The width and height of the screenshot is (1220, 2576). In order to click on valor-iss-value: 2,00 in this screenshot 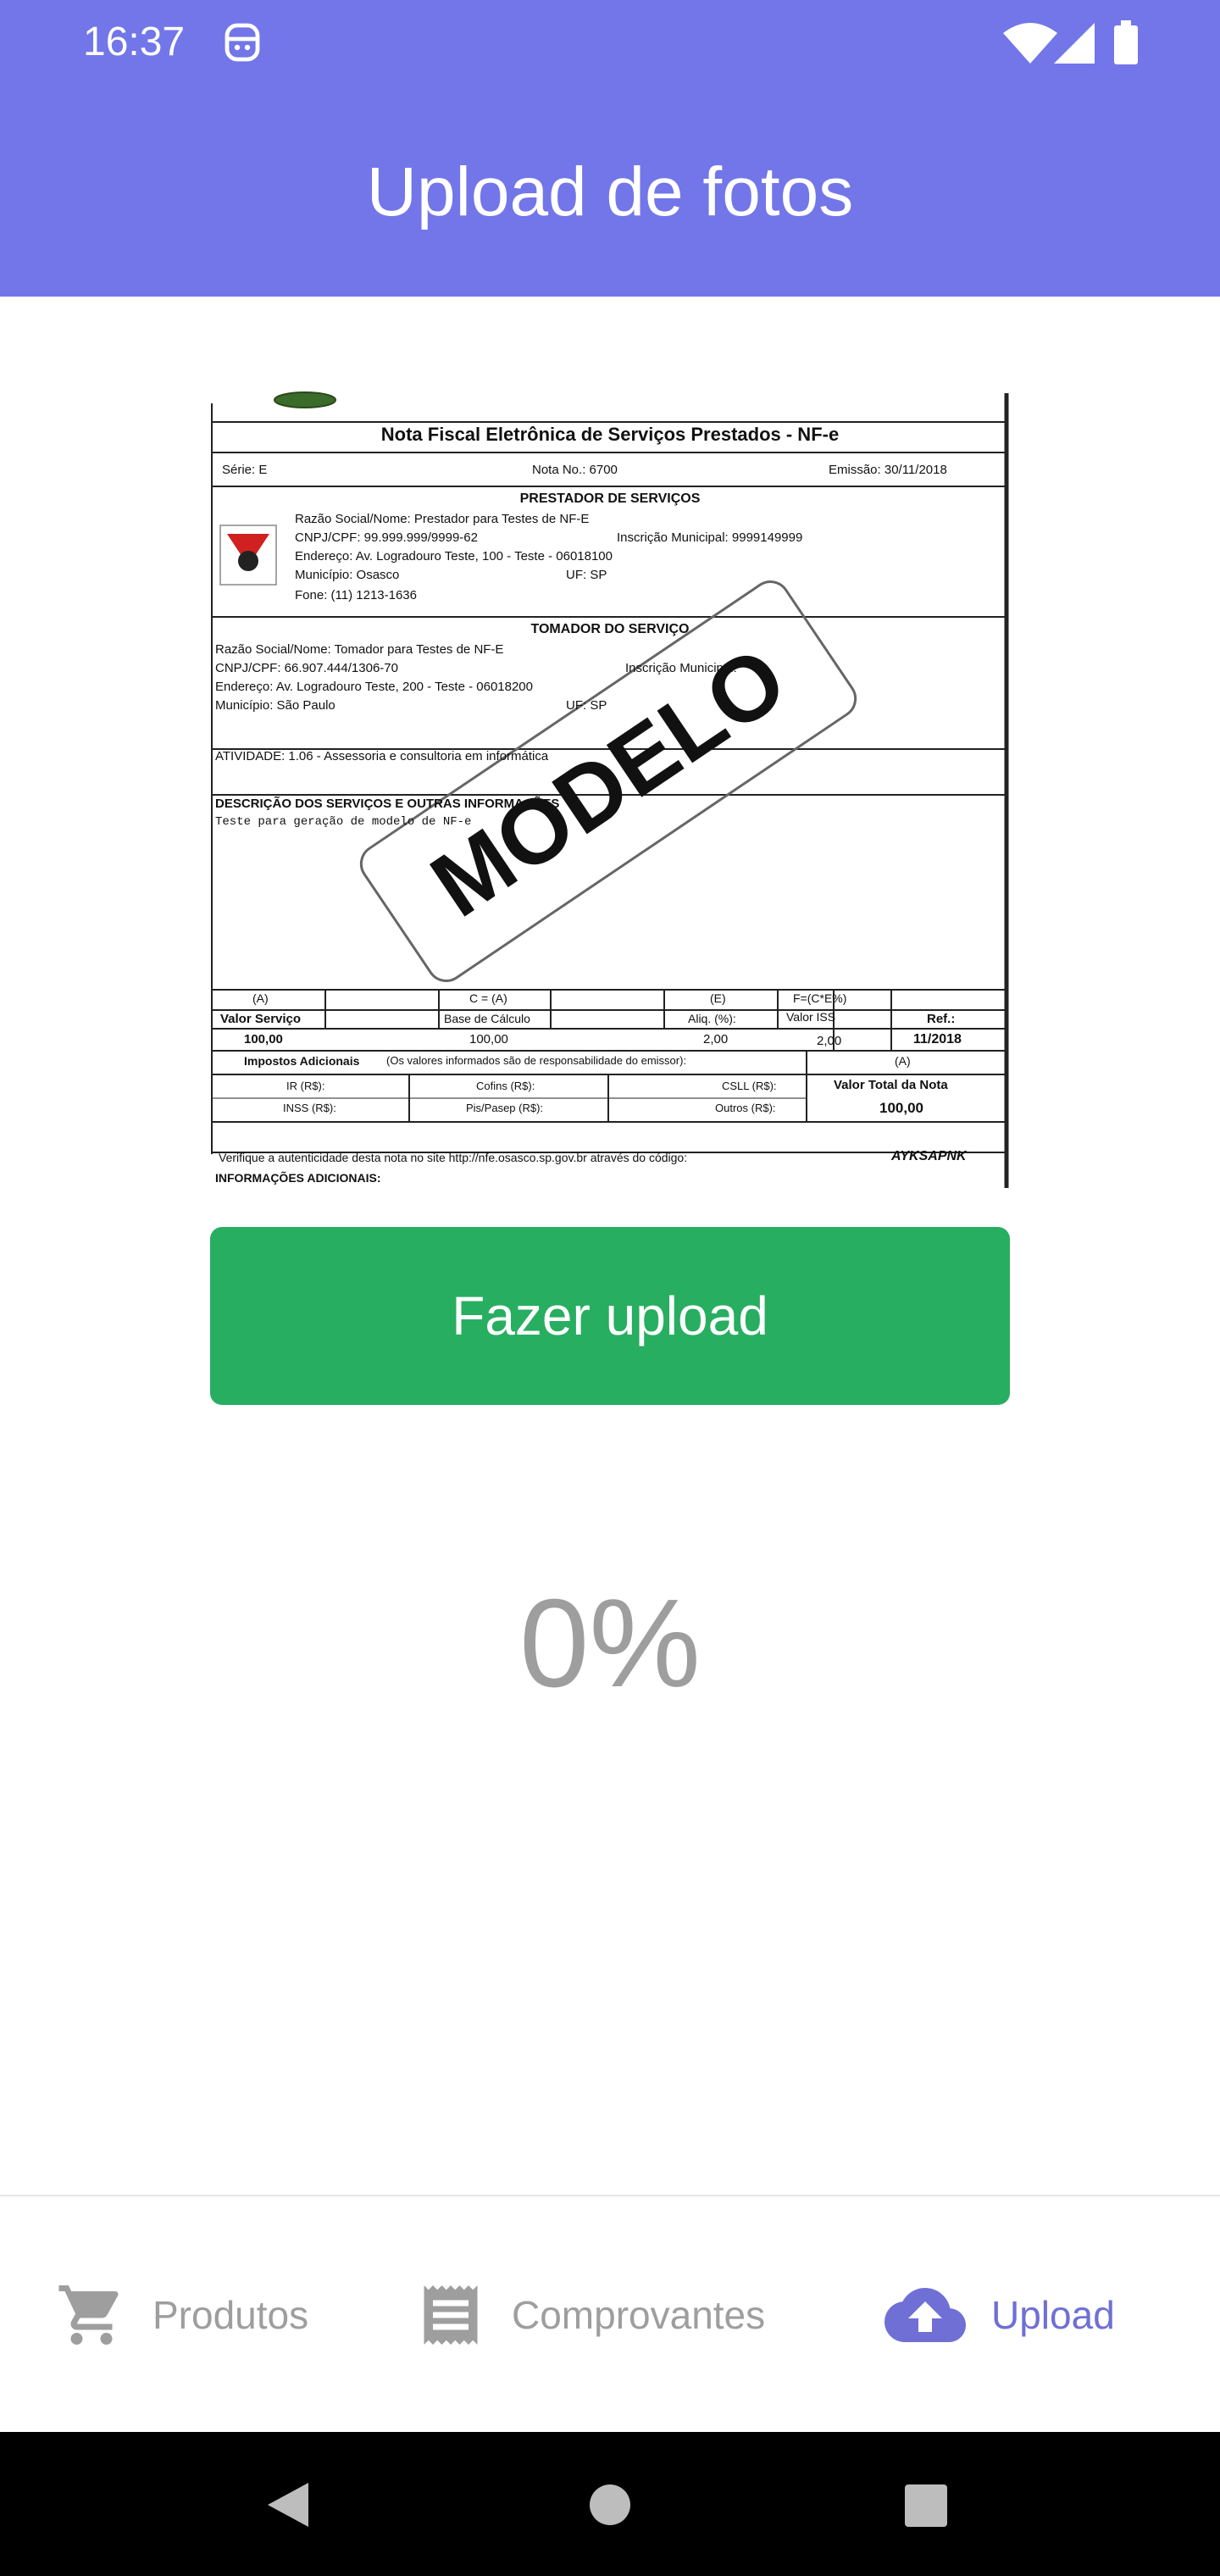, I will do `click(829, 1041)`.